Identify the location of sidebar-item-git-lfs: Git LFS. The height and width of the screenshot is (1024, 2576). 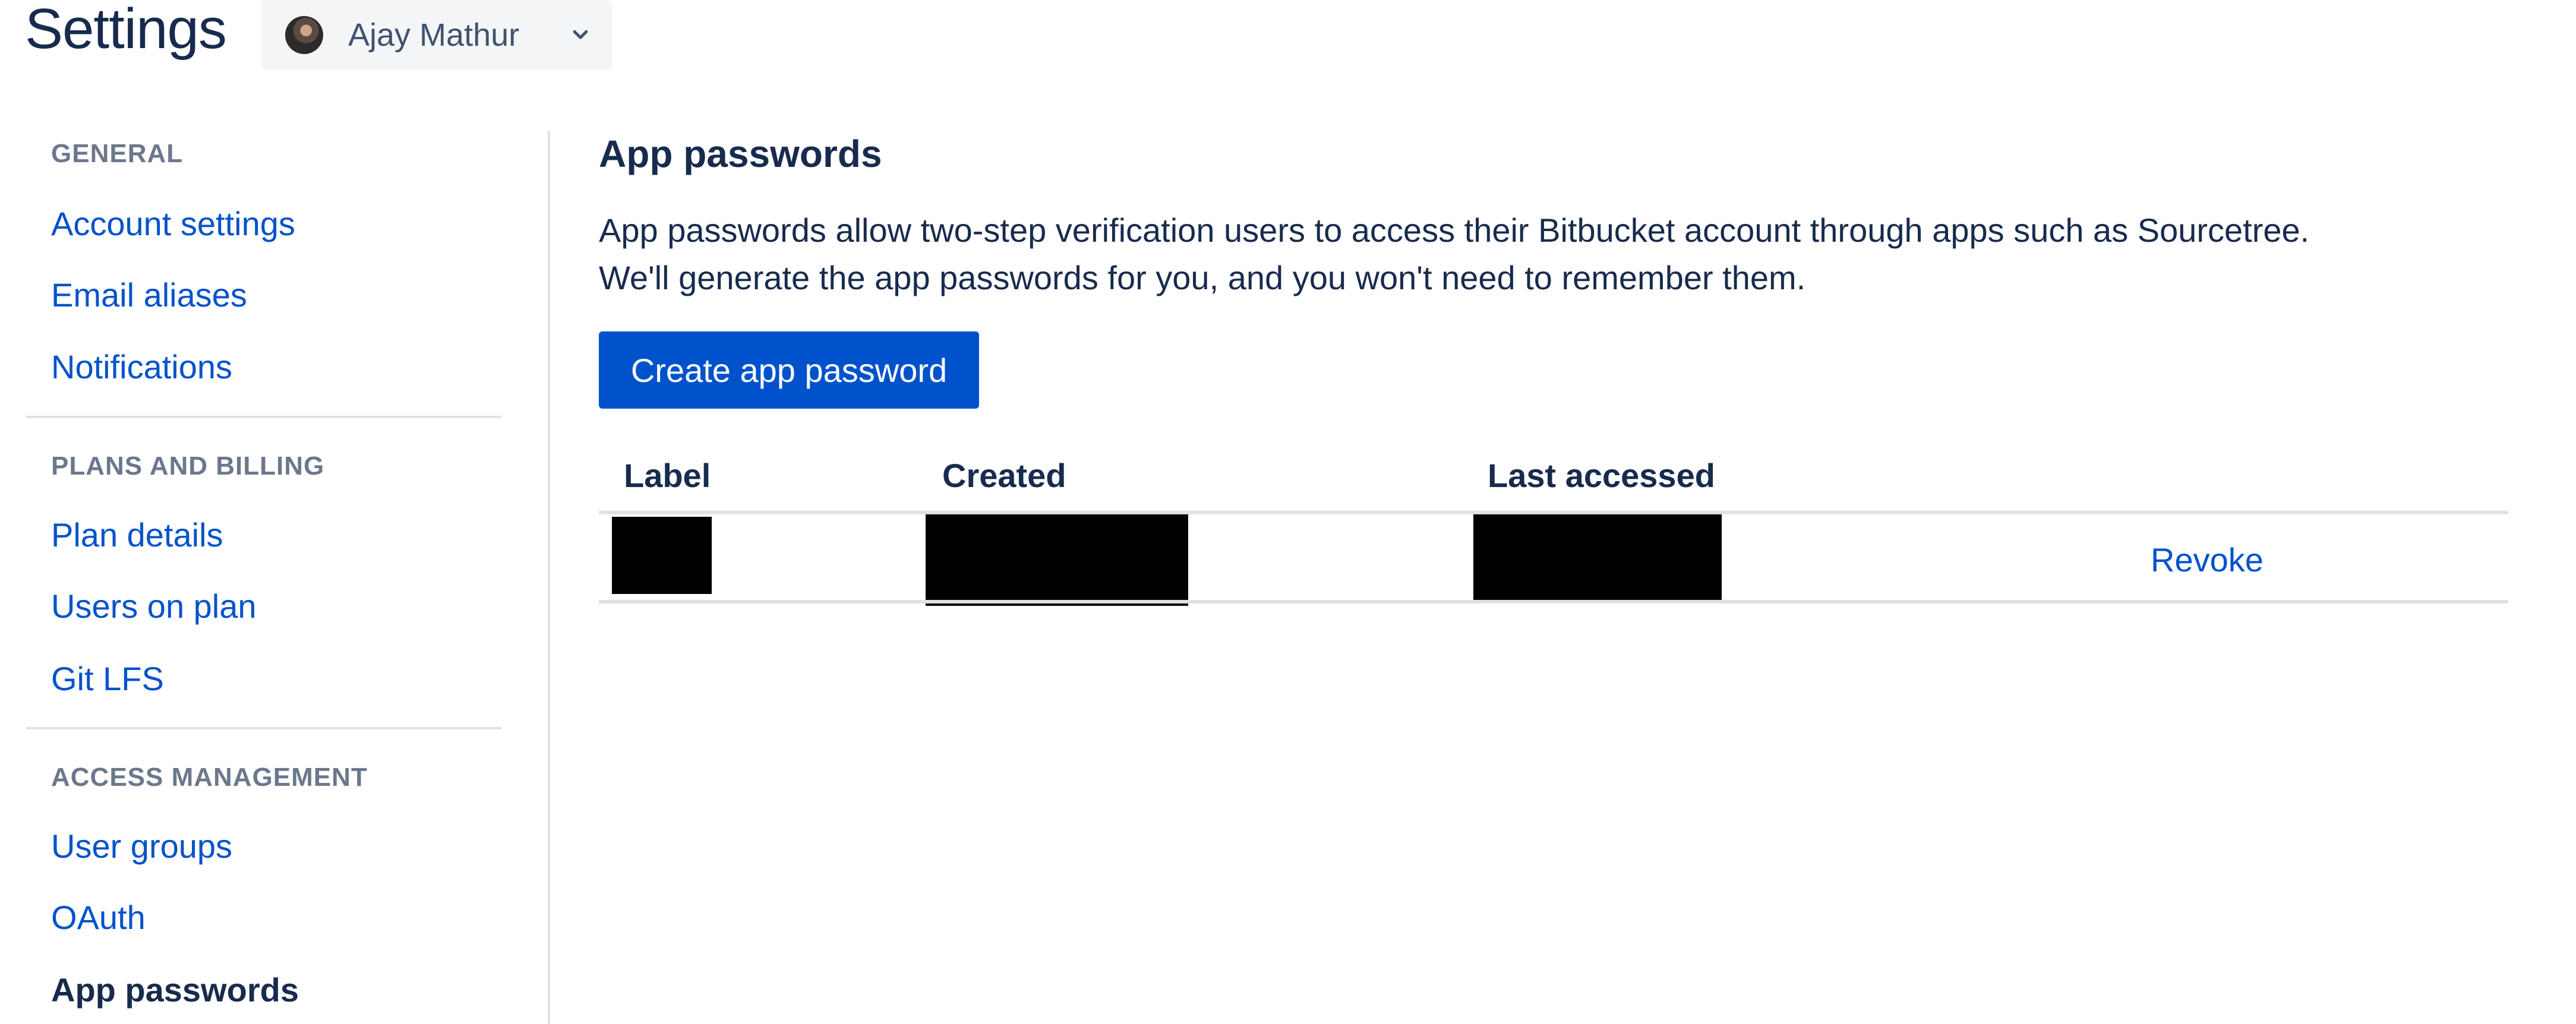
(107, 678).